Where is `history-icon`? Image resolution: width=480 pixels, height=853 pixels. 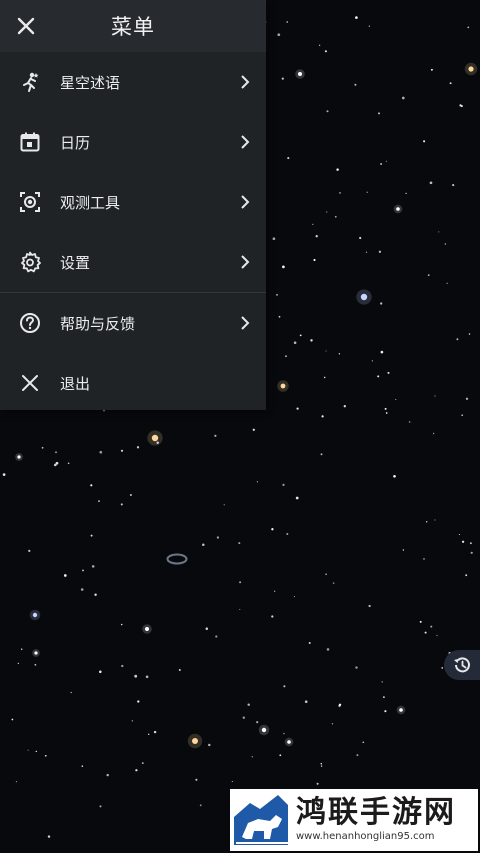 history-icon is located at coordinates (462, 665).